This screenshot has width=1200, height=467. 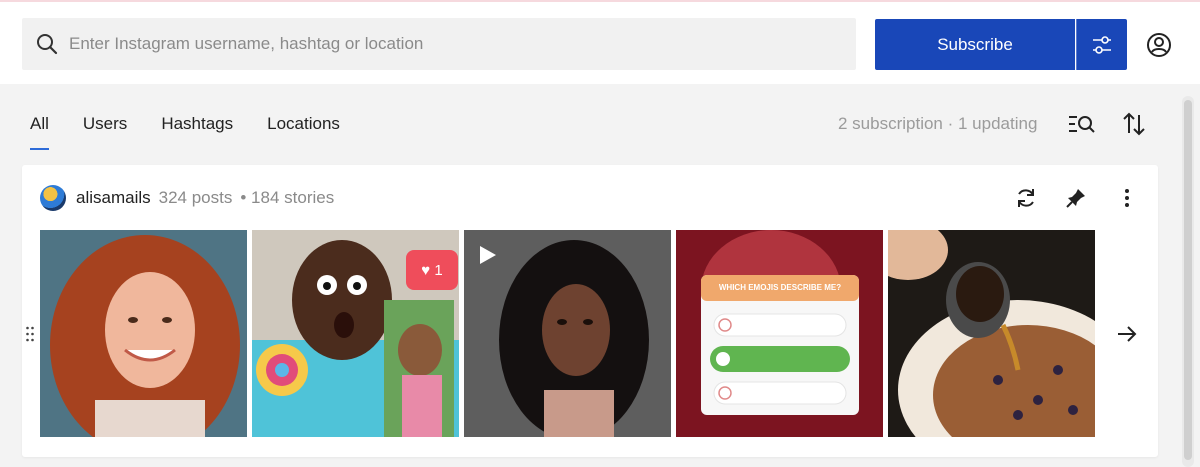 I want to click on sort-icon, so click(x=1134, y=124).